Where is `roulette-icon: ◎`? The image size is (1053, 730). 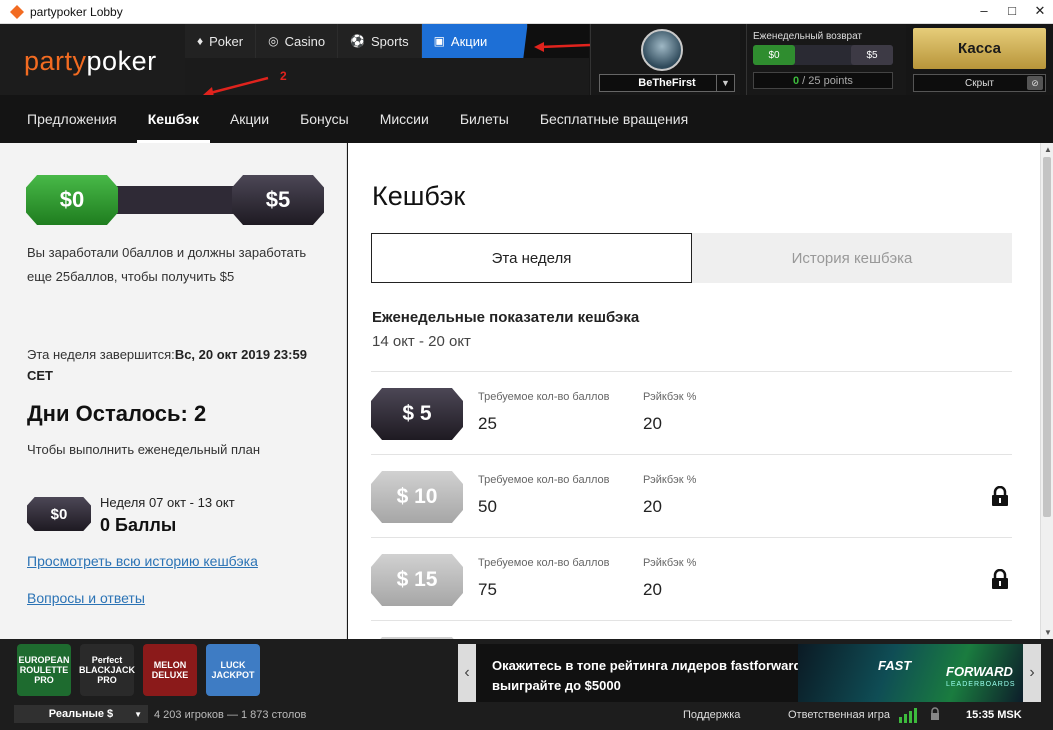 roulette-icon: ◎ is located at coordinates (273, 41).